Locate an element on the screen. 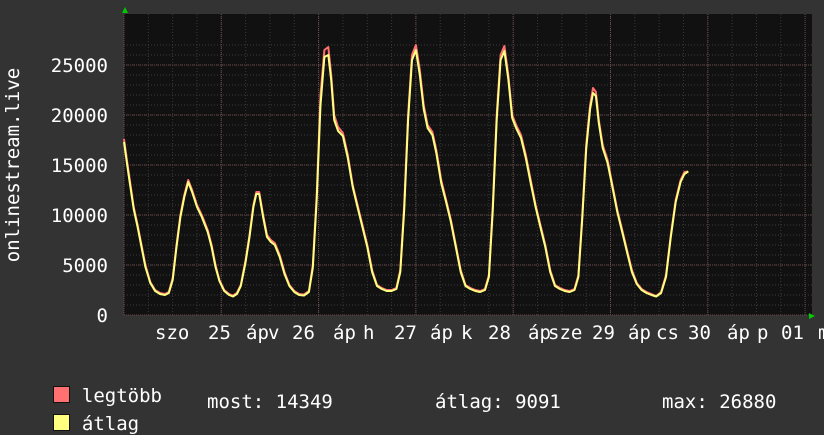  x-tick-label: 01 is located at coordinates (792, 333).